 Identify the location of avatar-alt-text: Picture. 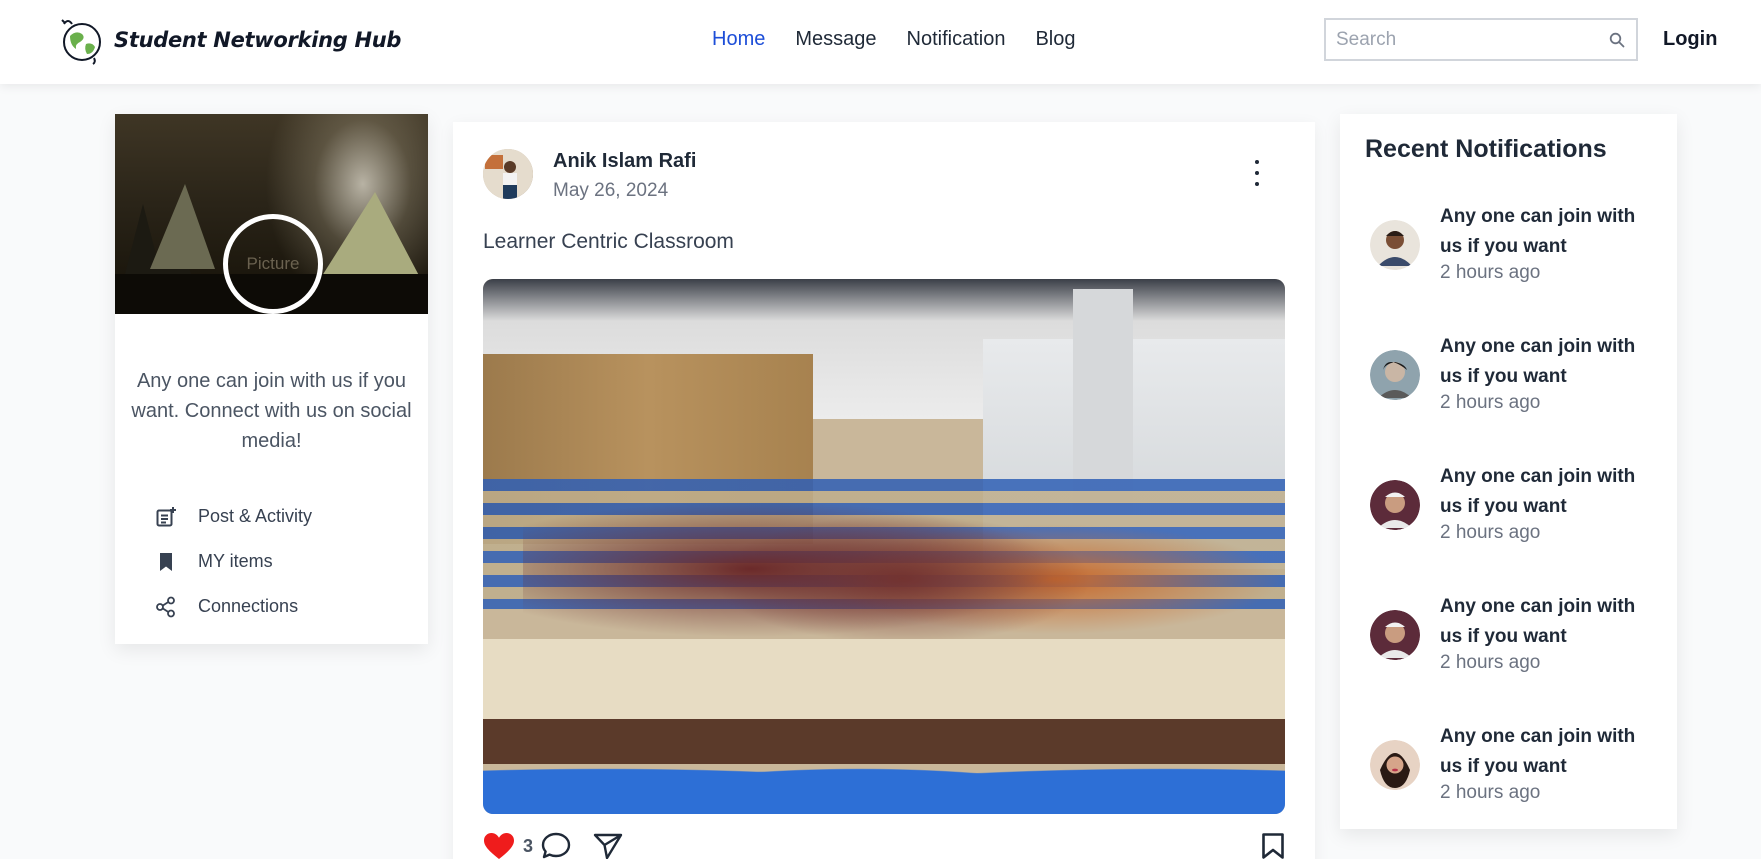
(273, 263).